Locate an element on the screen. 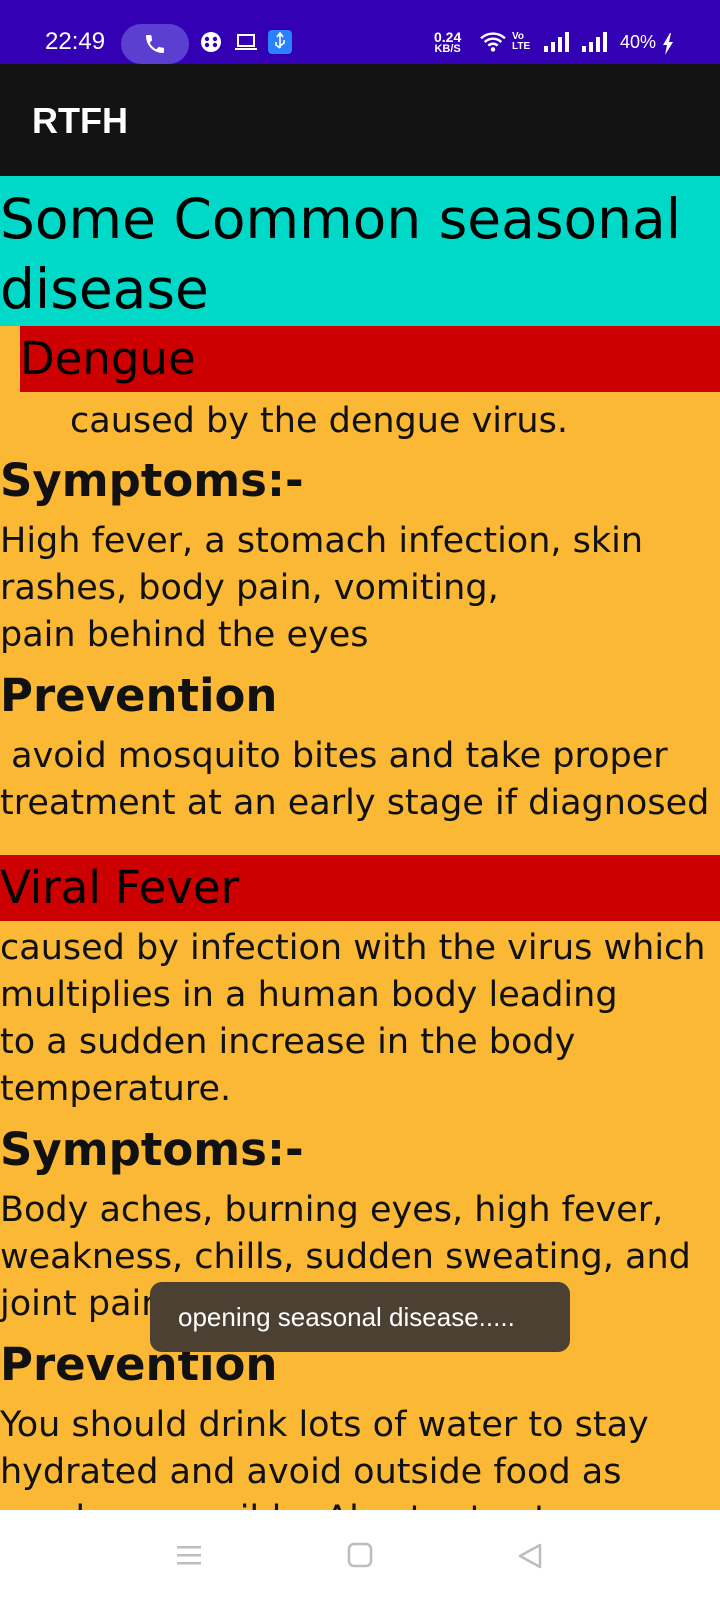  volte-label: Vo LTE is located at coordinates (521, 41).